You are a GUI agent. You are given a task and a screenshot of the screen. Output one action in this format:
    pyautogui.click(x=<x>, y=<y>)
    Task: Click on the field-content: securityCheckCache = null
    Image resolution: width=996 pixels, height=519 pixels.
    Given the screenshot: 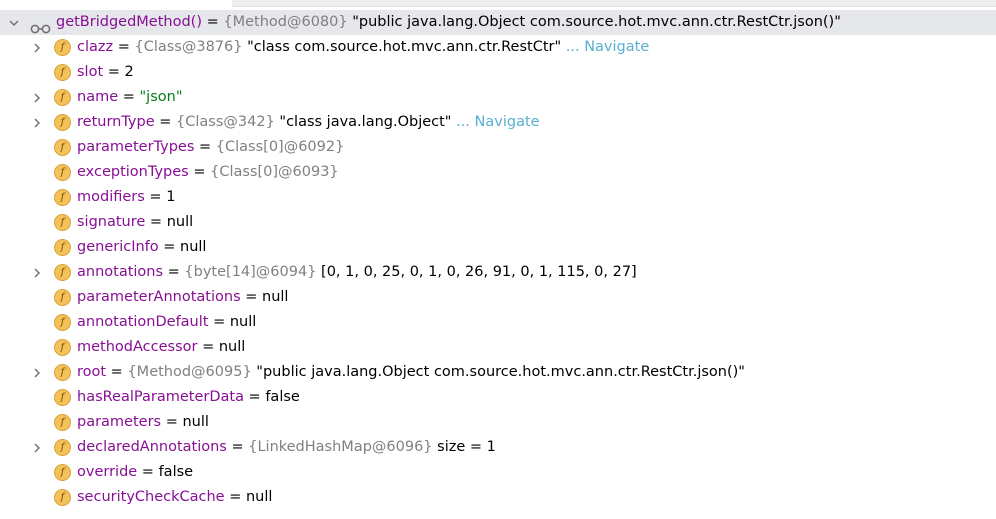 What is the action you would take?
    pyautogui.click(x=174, y=497)
    